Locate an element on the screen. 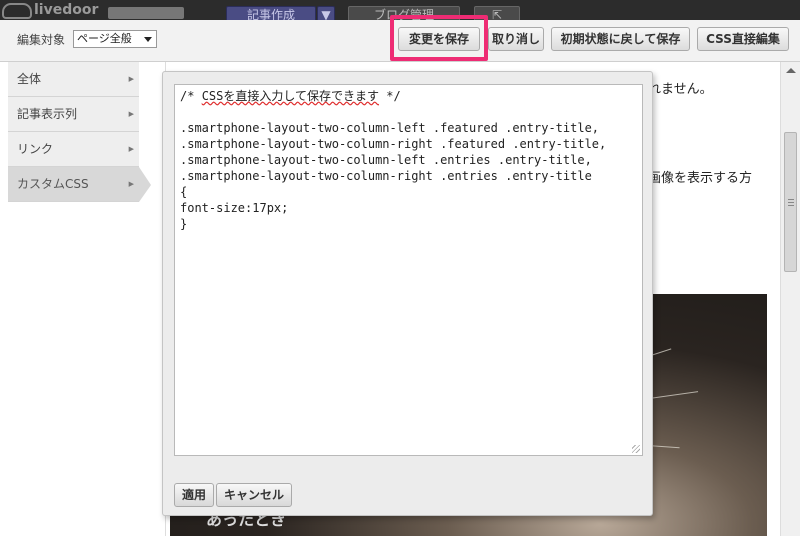  edit-target-value: ページ全般 is located at coordinates (104, 38).